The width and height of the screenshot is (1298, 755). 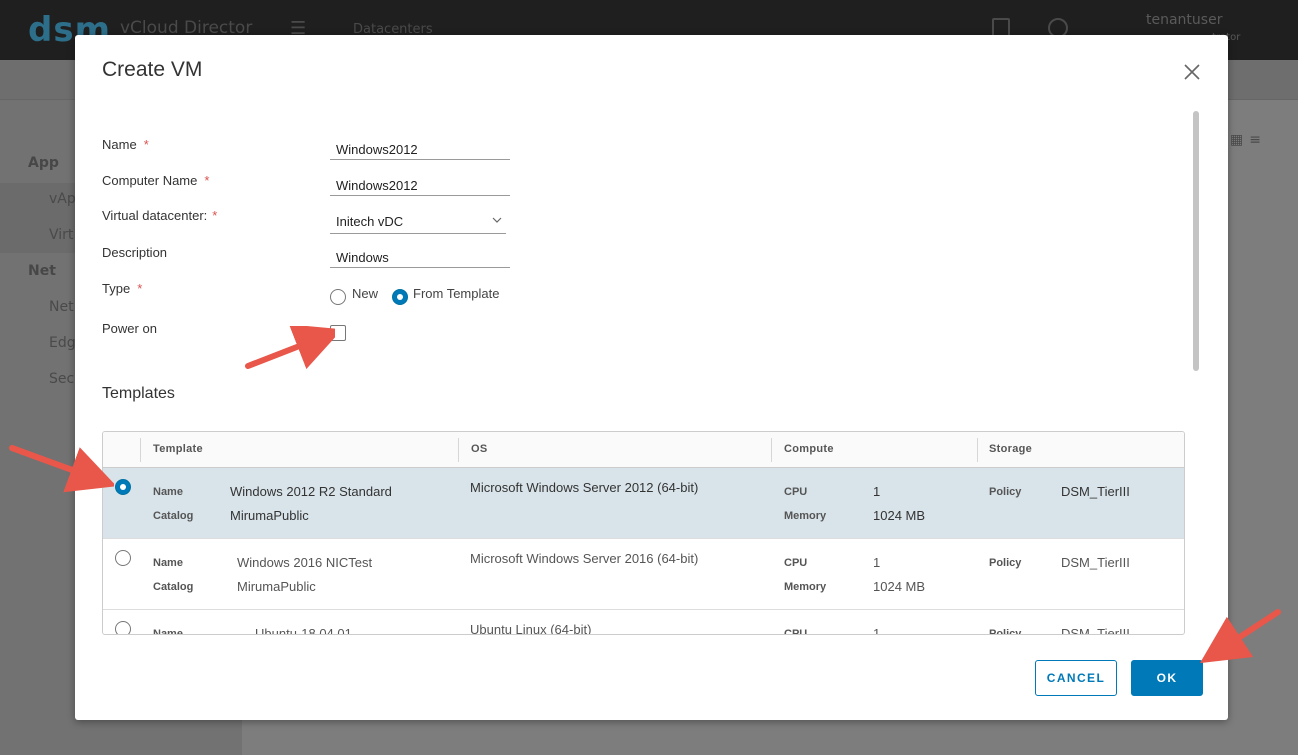 What do you see at coordinates (338, 333) in the screenshot?
I see `power-on-checkbox` at bounding box center [338, 333].